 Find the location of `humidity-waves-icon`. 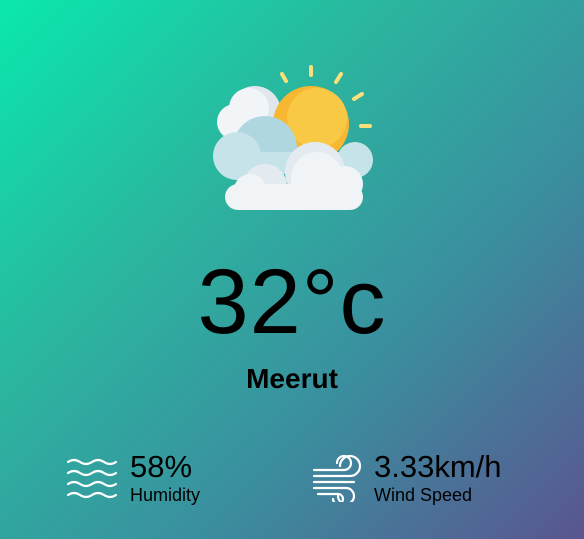

humidity-waves-icon is located at coordinates (92, 478).